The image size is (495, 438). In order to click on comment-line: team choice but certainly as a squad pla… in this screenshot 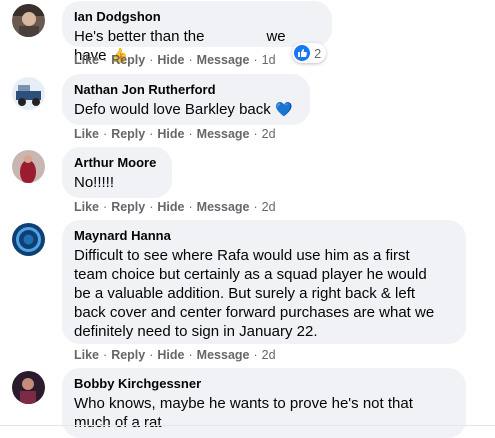, I will do `click(250, 274)`.